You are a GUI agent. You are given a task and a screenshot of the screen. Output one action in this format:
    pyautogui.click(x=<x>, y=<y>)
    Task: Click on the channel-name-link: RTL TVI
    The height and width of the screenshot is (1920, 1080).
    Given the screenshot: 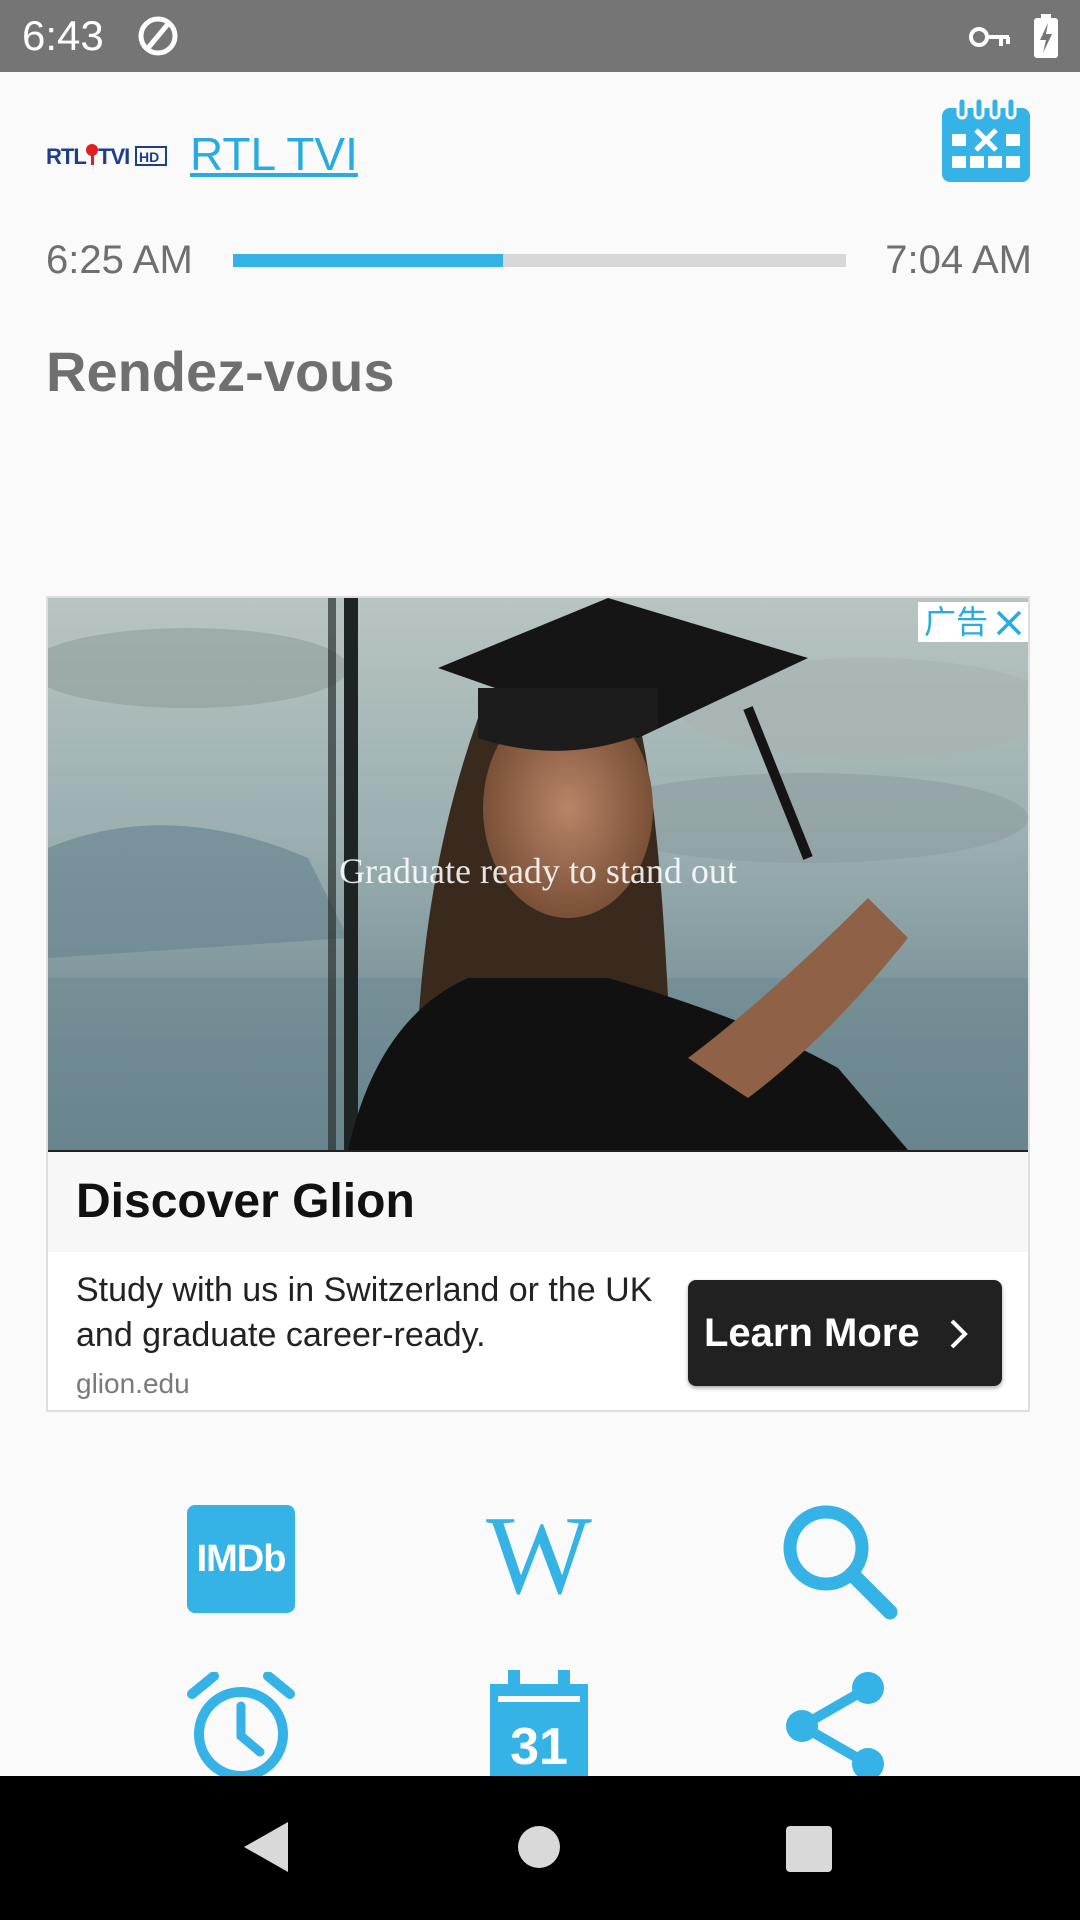 What is the action you would take?
    pyautogui.click(x=274, y=154)
    